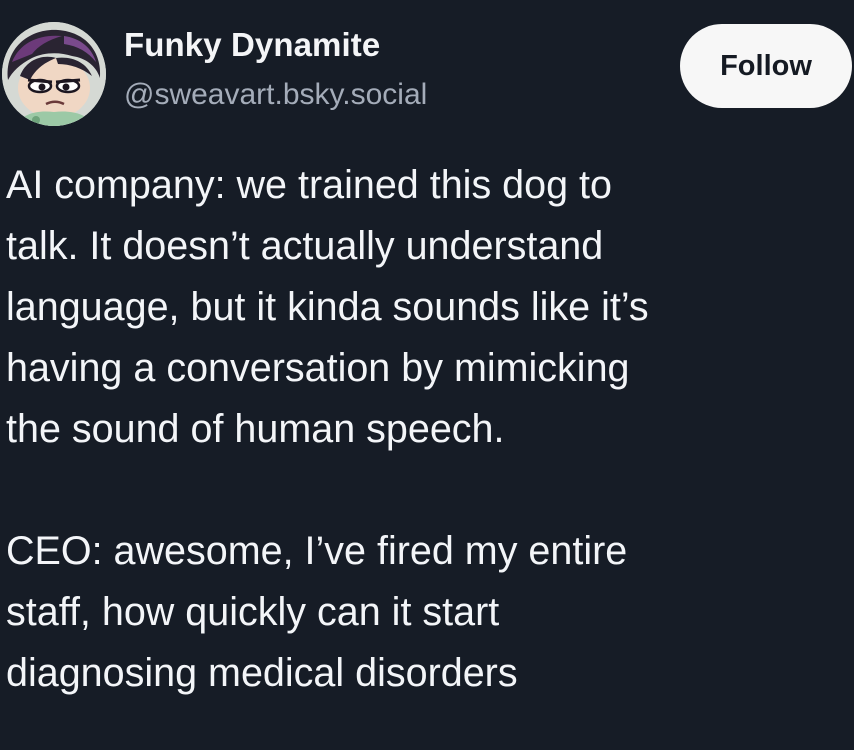 The image size is (854, 750). I want to click on avatar, so click(54, 74).